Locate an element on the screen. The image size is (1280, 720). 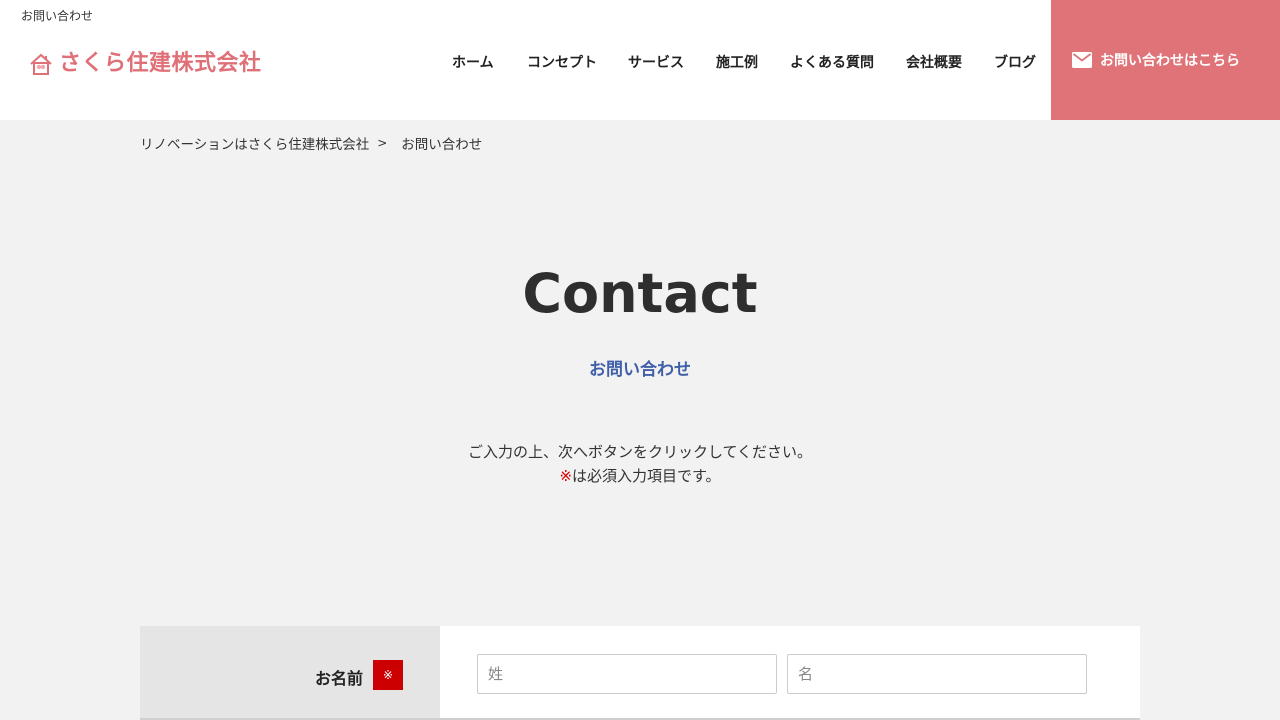
page-title: Contact is located at coordinates (640, 293).